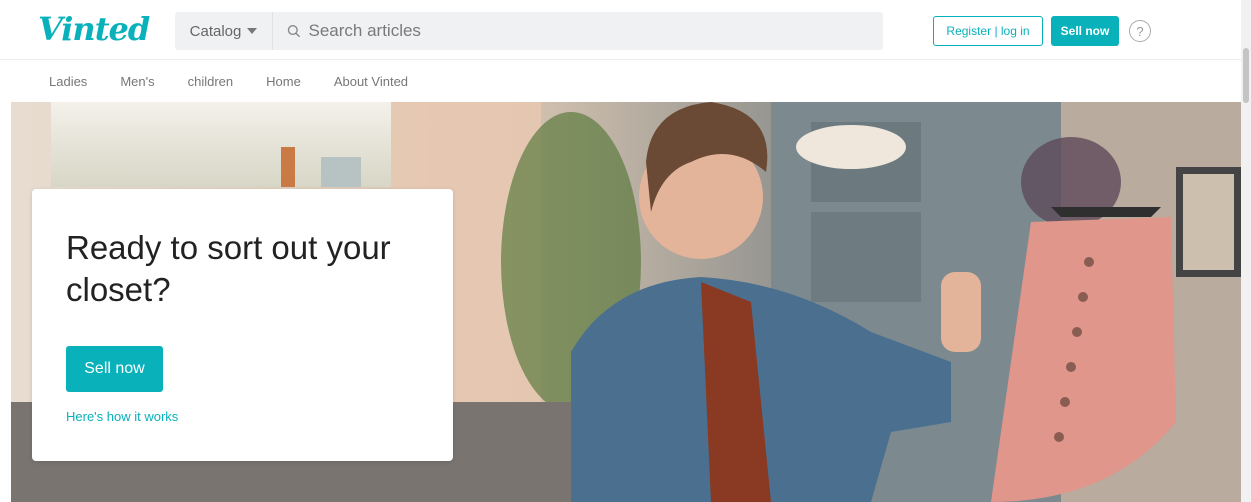 This screenshot has height=502, width=1251. I want to click on help-icon: ?, so click(1140, 31).